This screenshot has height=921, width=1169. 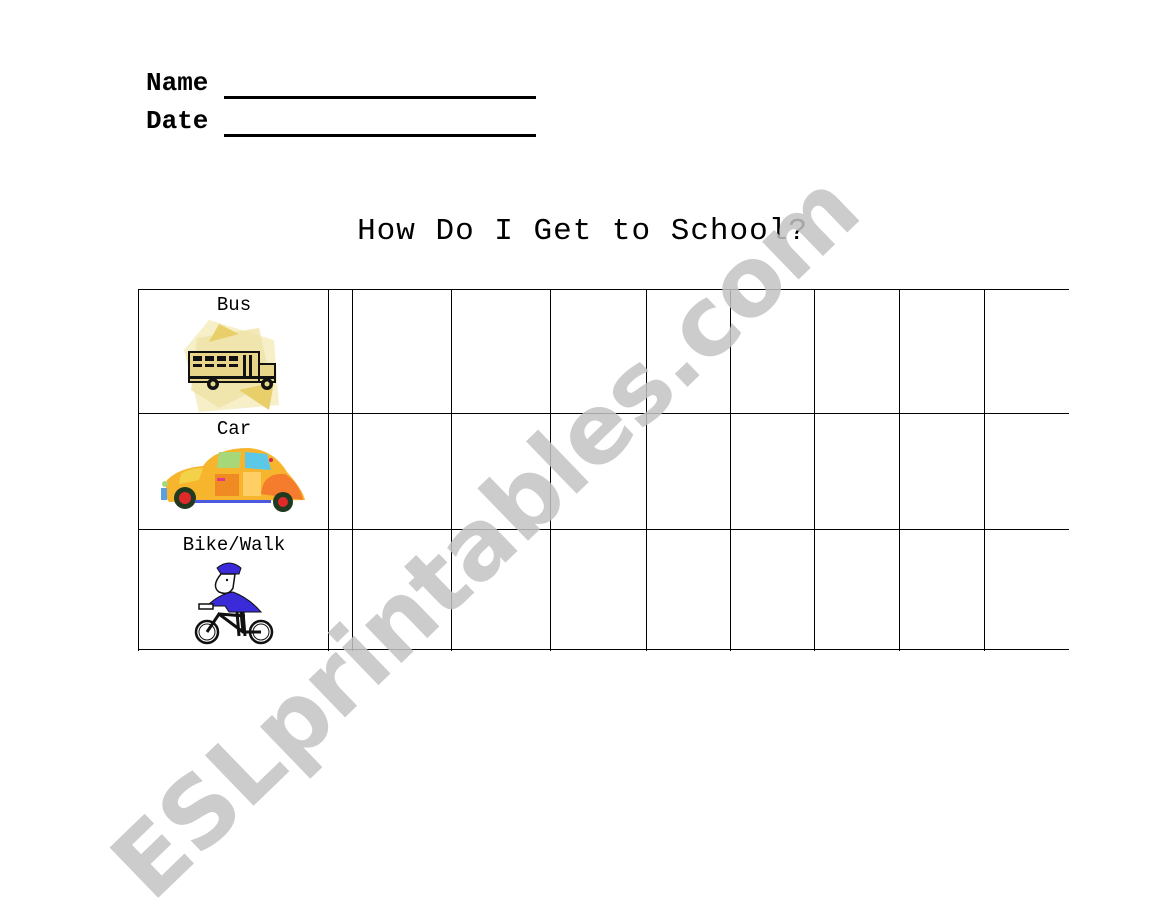 What do you see at coordinates (234, 603) in the screenshot?
I see `cyclist-icon` at bounding box center [234, 603].